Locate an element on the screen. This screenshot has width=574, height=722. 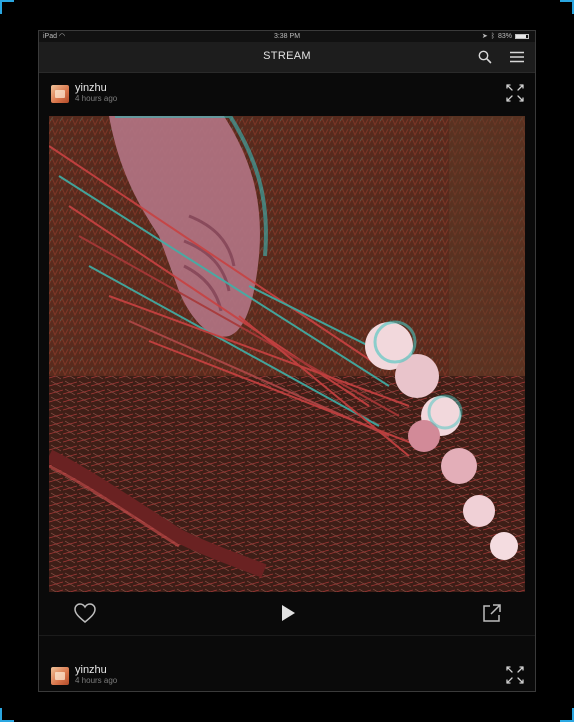
play-icon is located at coordinates (288, 613).